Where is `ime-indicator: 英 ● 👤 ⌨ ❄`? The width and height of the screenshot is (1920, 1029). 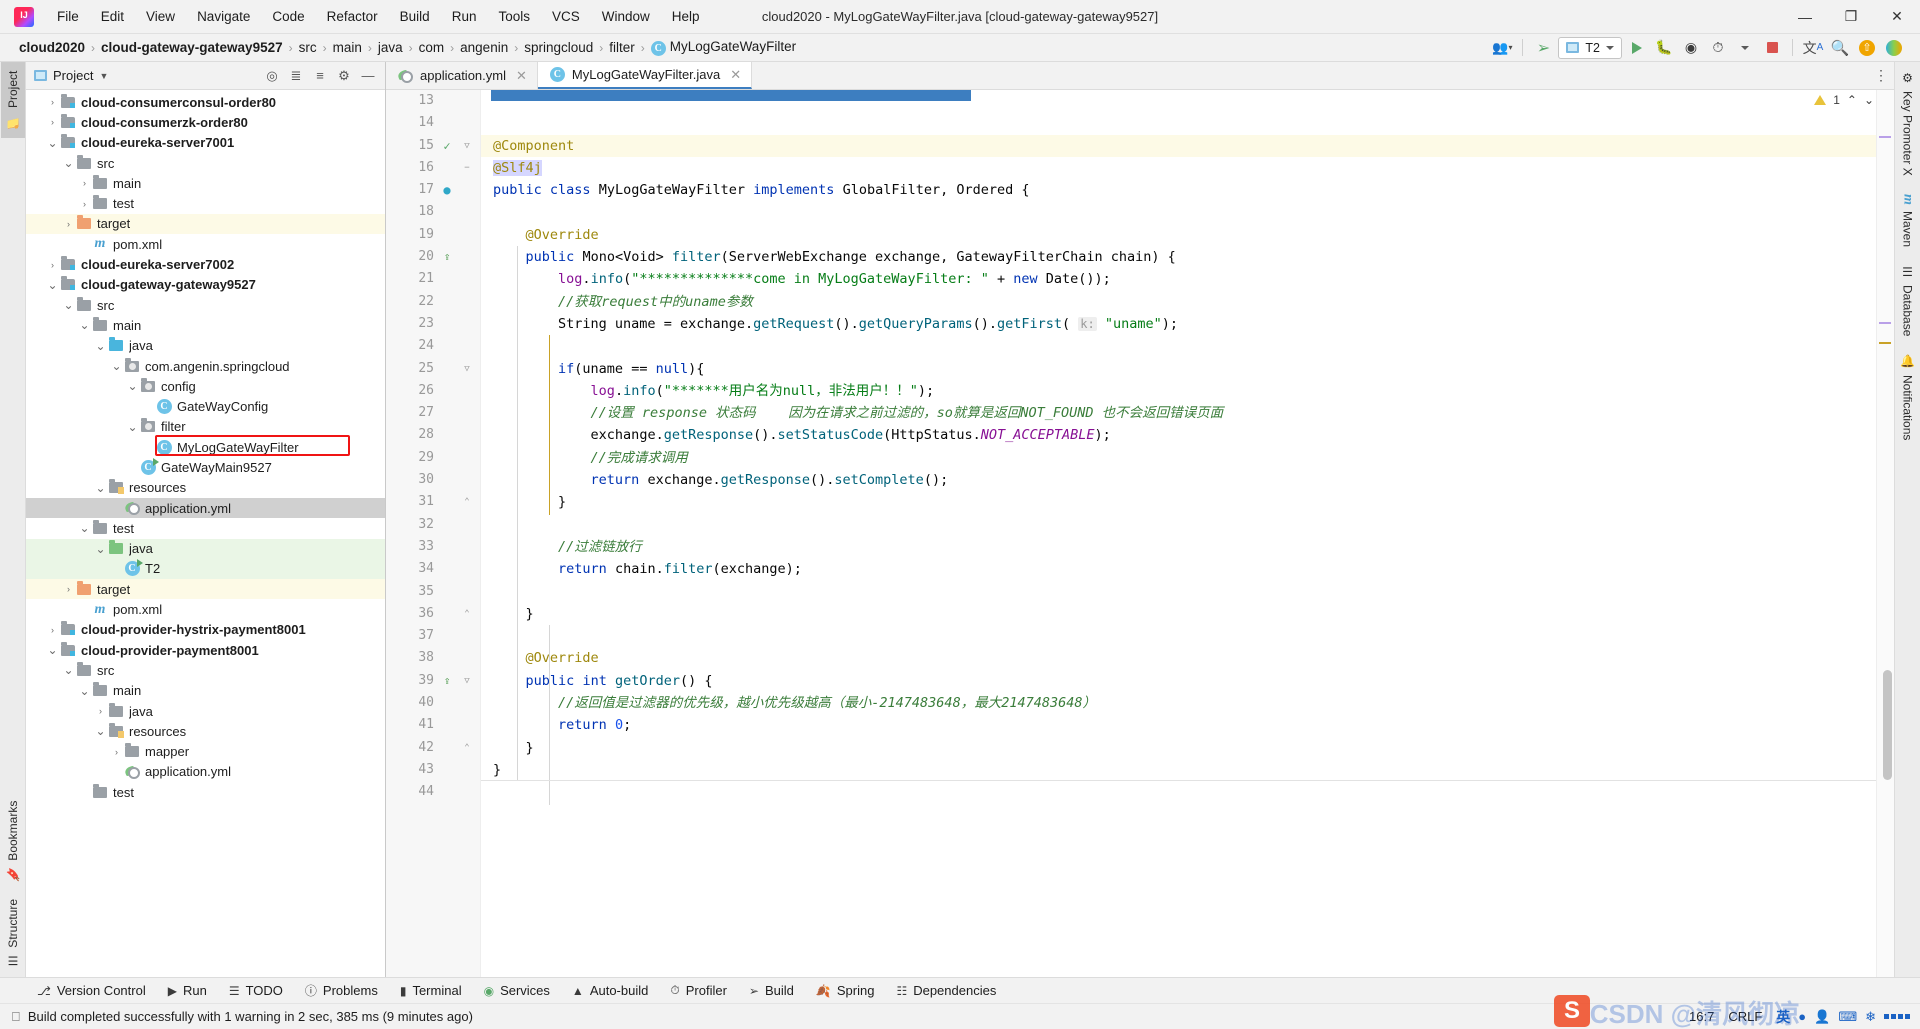 ime-indicator: 英 ● 👤 ⌨ ❄ is located at coordinates (1843, 1017).